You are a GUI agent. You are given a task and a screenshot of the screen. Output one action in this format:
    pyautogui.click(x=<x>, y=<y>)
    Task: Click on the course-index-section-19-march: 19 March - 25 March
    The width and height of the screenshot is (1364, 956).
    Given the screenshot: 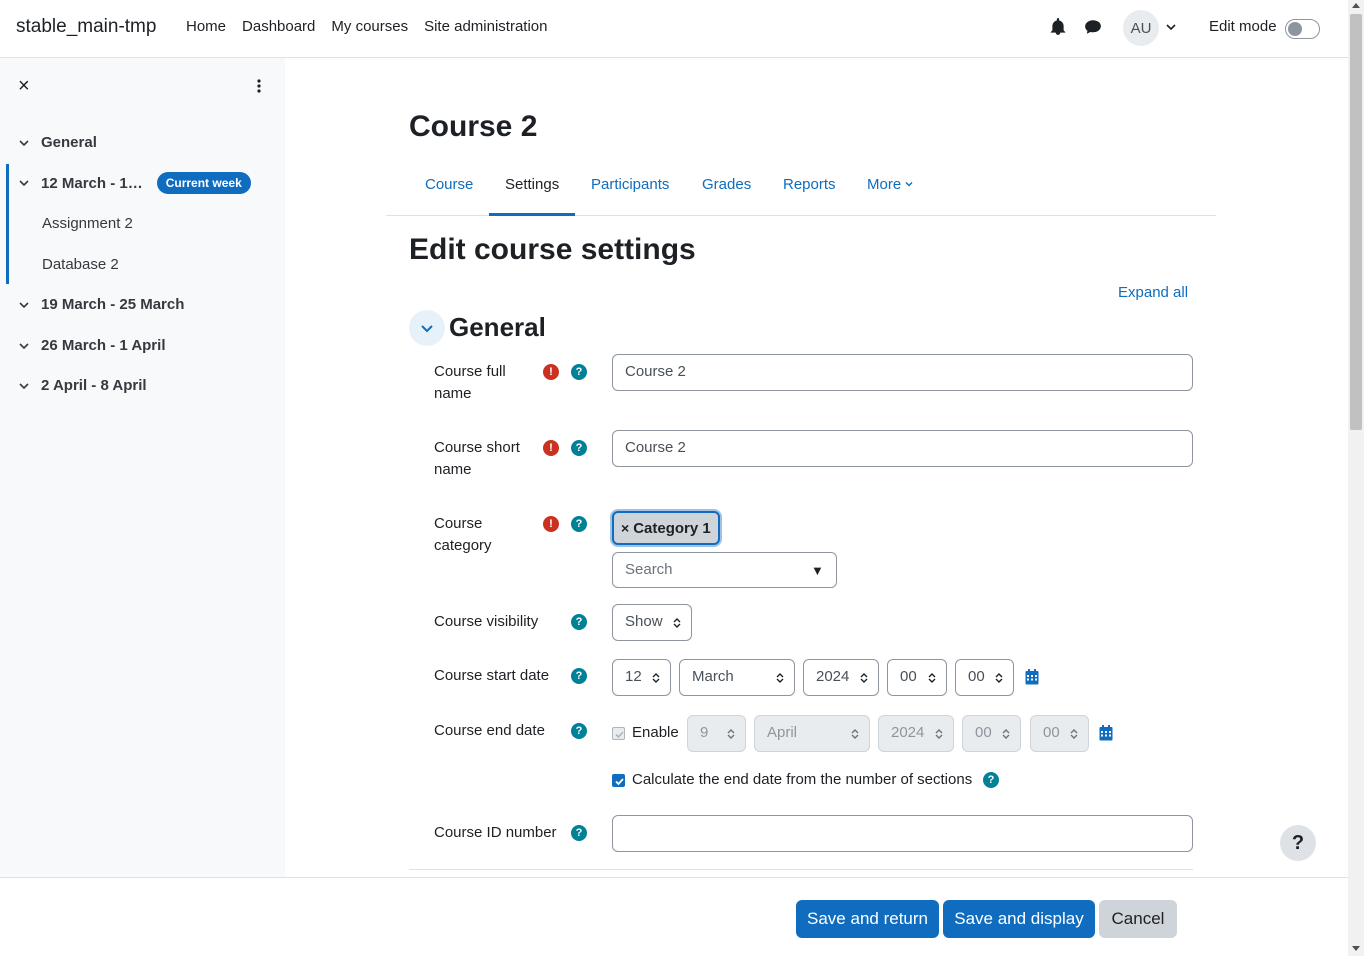 What is the action you would take?
    pyautogui.click(x=101, y=304)
    